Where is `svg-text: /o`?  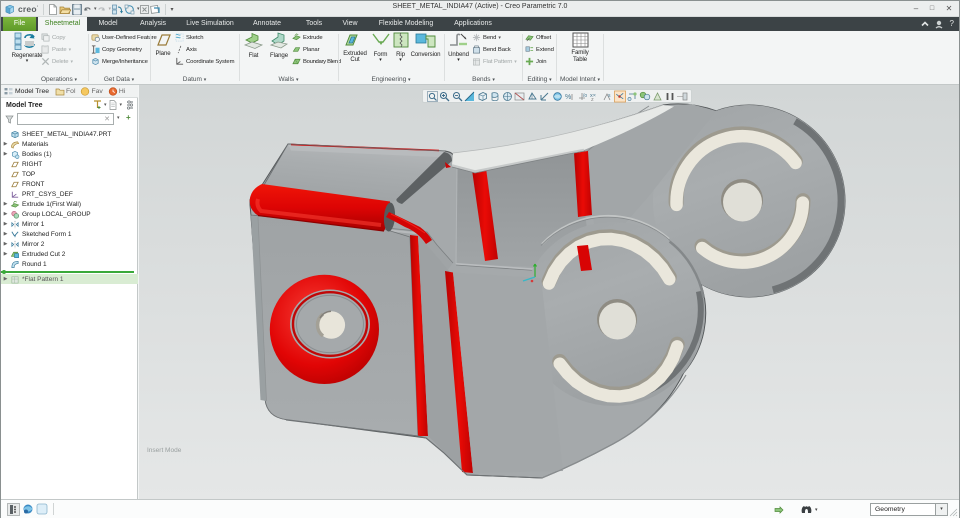
svg-text: /o is located at coordinates (585, 96).